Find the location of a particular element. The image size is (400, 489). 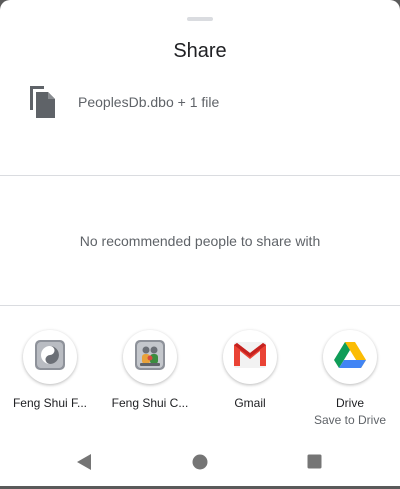

home-button is located at coordinates (200, 464).